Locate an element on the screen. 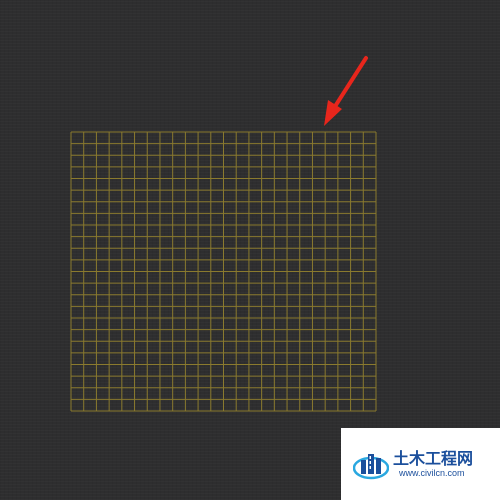 This screenshot has width=500, height=500. watermark-url: www.civilcn.com is located at coordinates (432, 472).